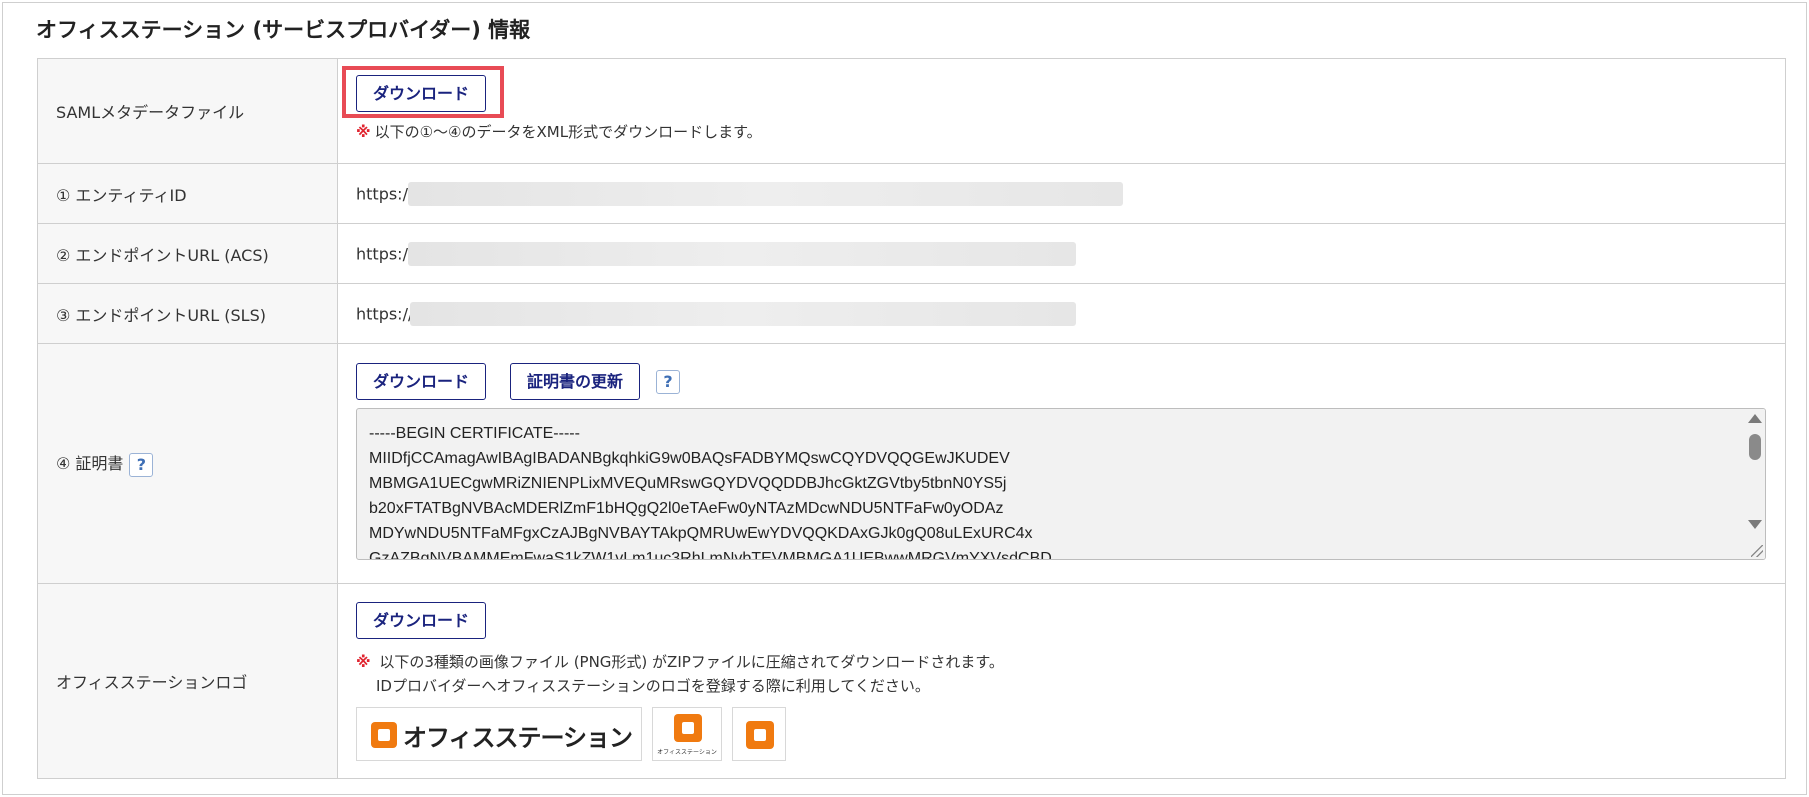 This screenshot has width=1809, height=797. I want to click on row-endpoint-sls: ③ エンドポイントURL (SLS) https://, so click(911, 313).